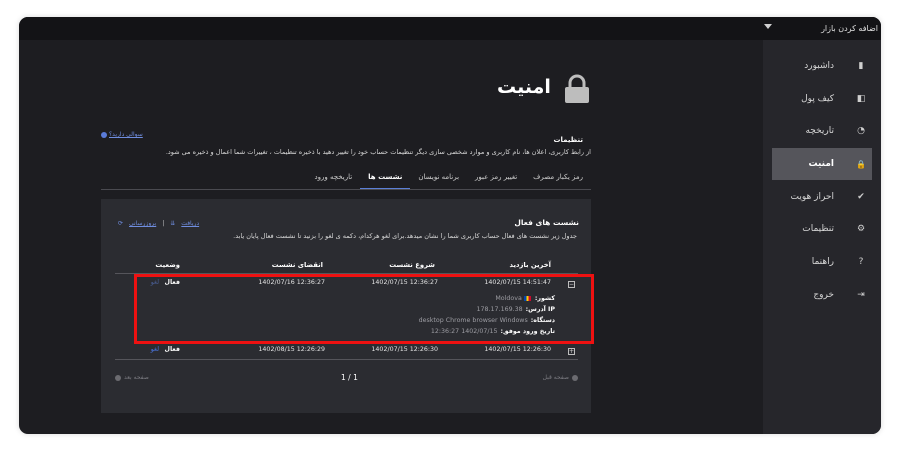 The image size is (900, 450). Describe the element at coordinates (364, 309) in the screenshot. I see `highlight-box` at that location.